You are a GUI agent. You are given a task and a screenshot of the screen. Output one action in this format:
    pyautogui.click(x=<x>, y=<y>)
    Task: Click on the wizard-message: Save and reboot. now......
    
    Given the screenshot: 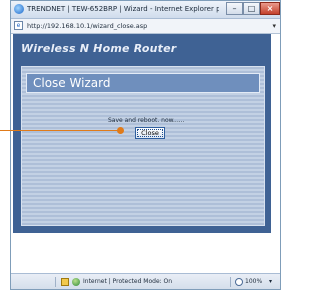 What is the action you would take?
    pyautogui.click(x=146, y=120)
    